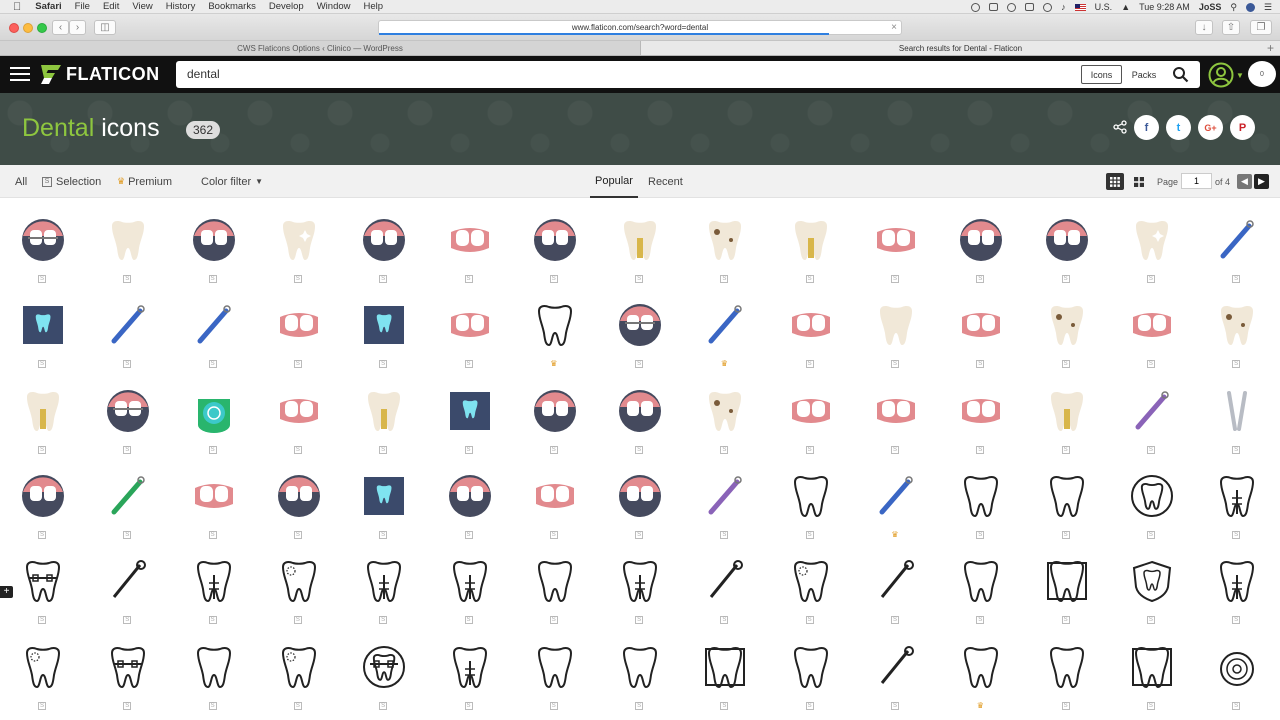 This screenshot has height=720, width=1280. What do you see at coordinates (232, 181) in the screenshot?
I see `color-filter-dropdown: Color filter ▼` at bounding box center [232, 181].